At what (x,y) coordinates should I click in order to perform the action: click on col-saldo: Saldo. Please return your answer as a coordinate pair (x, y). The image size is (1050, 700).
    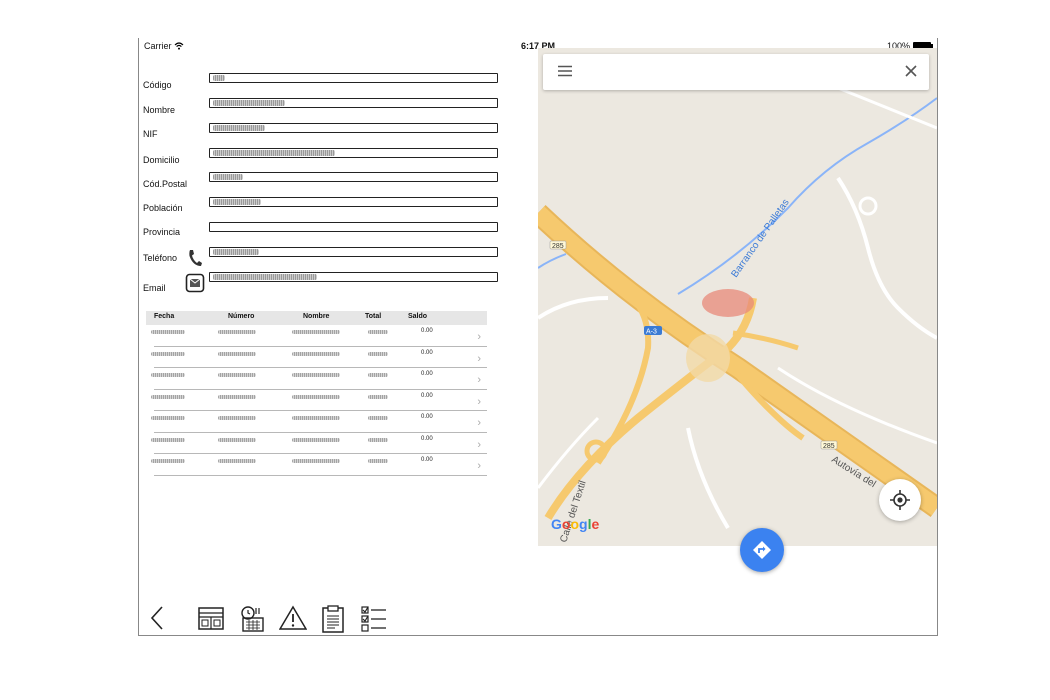
    Looking at the image, I should click on (418, 316).